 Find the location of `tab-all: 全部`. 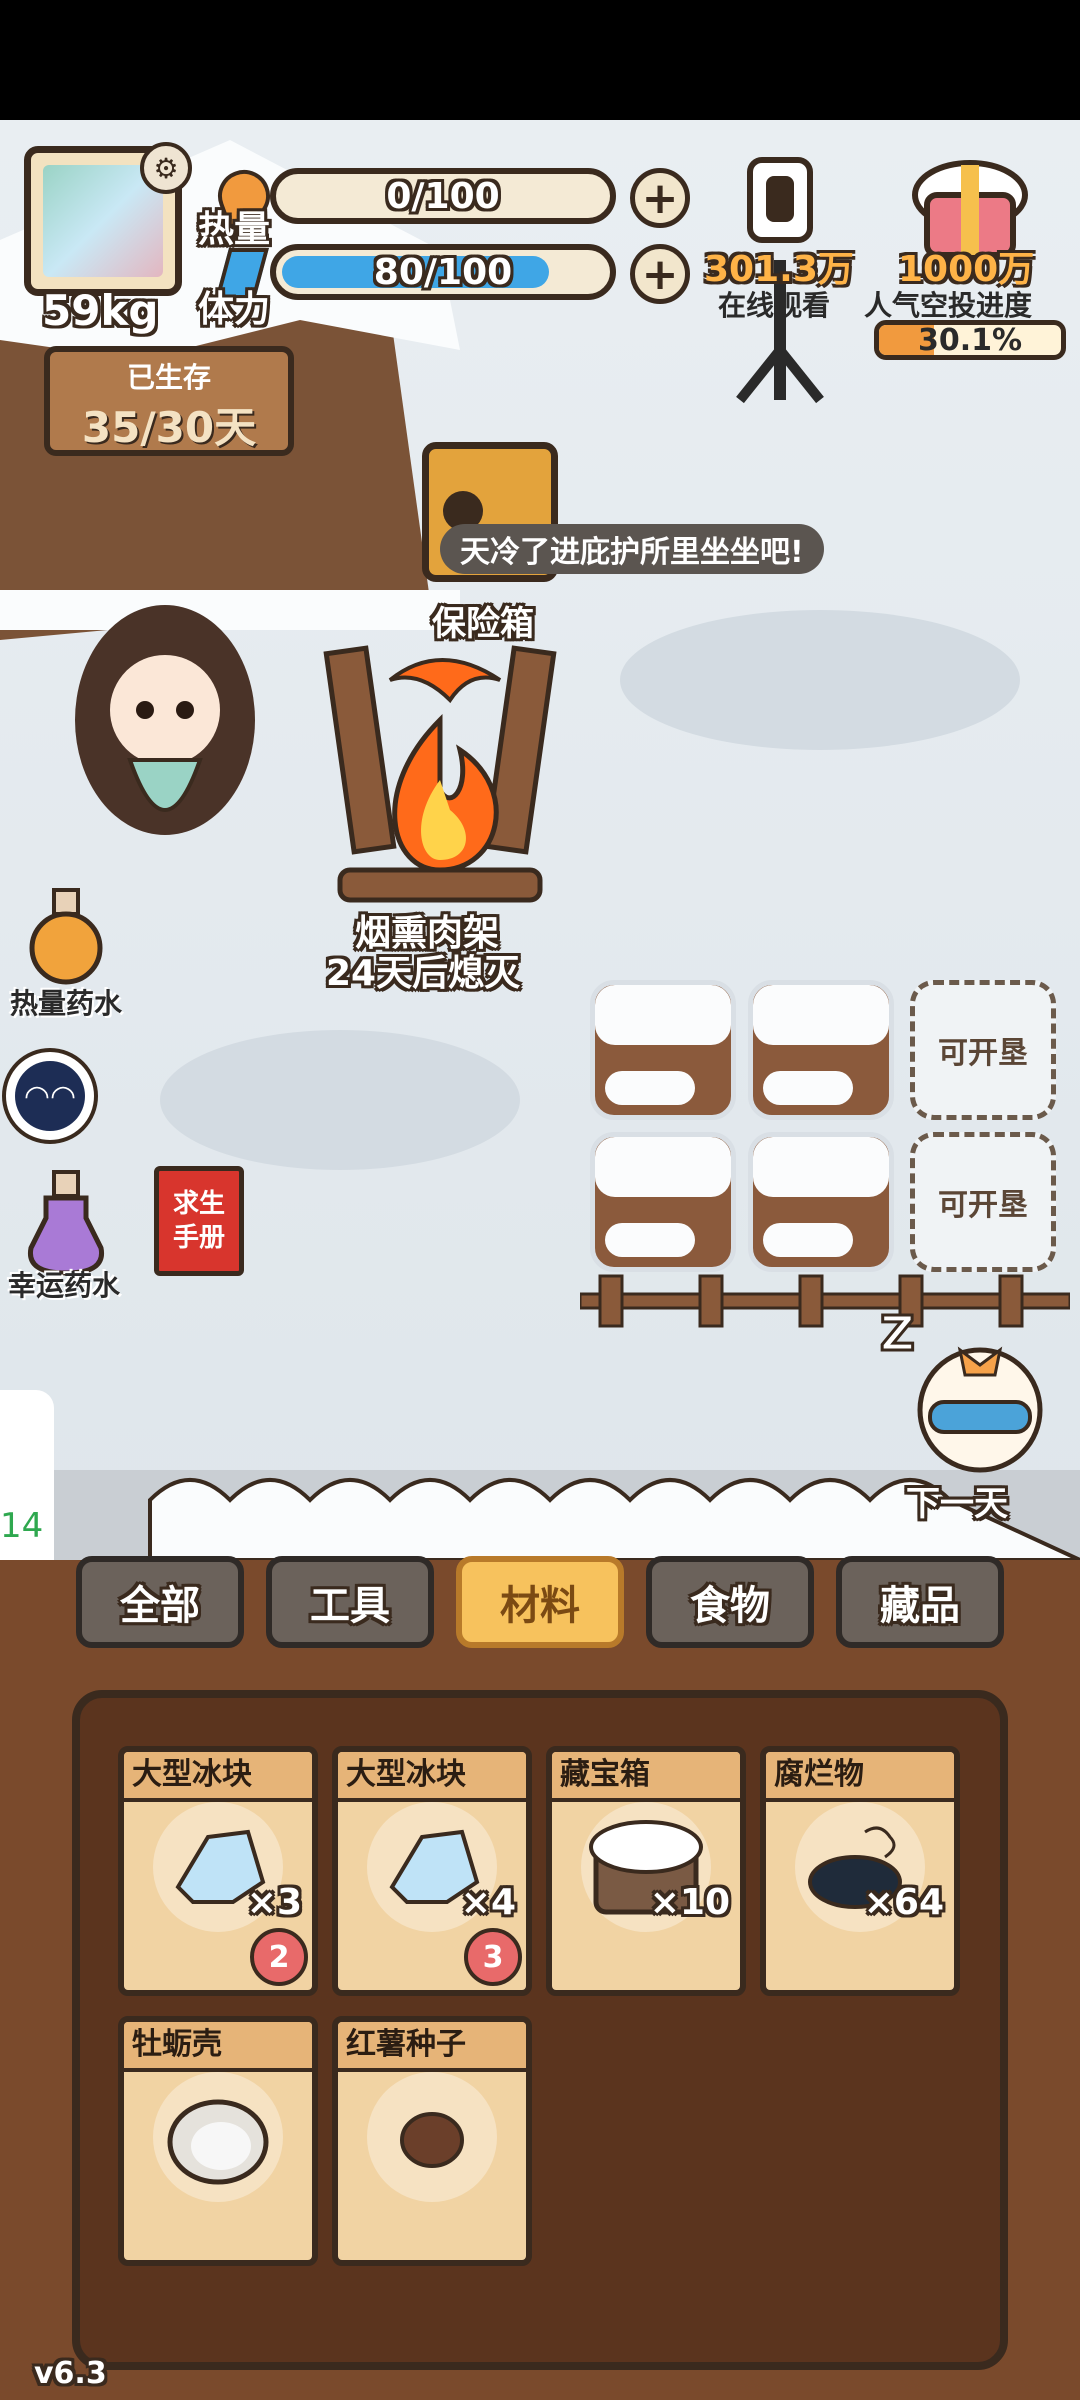

tab-all: 全部 is located at coordinates (160, 1602).